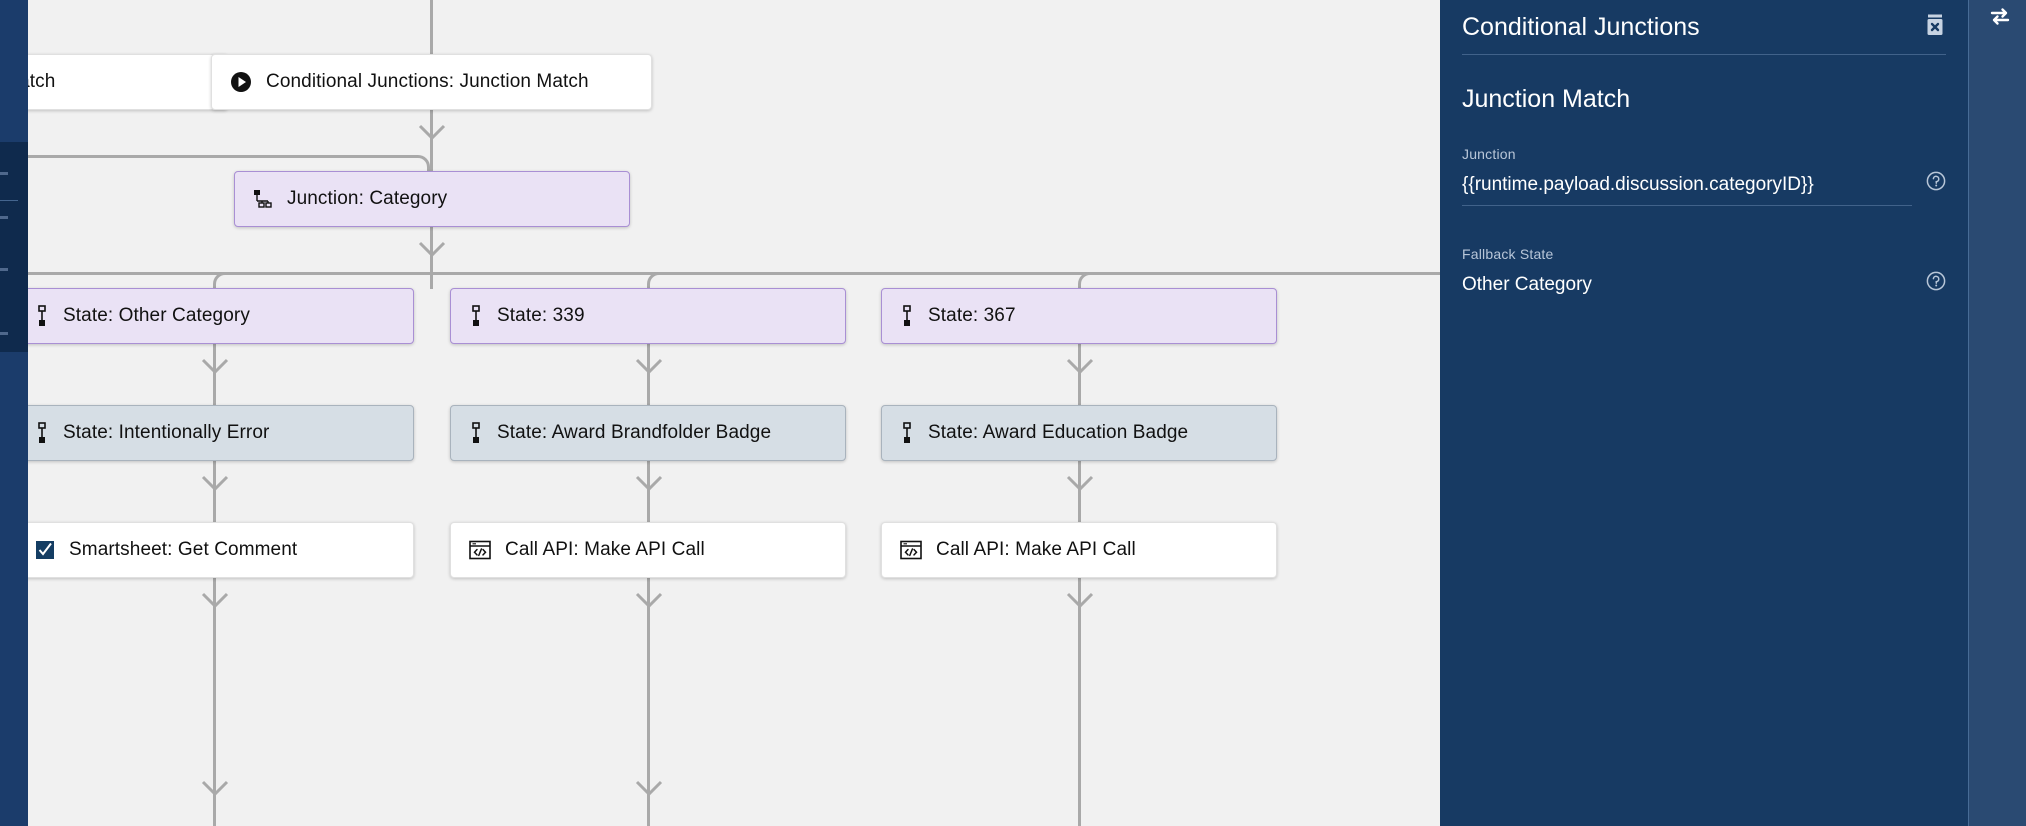 The image size is (2026, 826). Describe the element at coordinates (45, 550) in the screenshot. I see `smartsheet-icon` at that location.